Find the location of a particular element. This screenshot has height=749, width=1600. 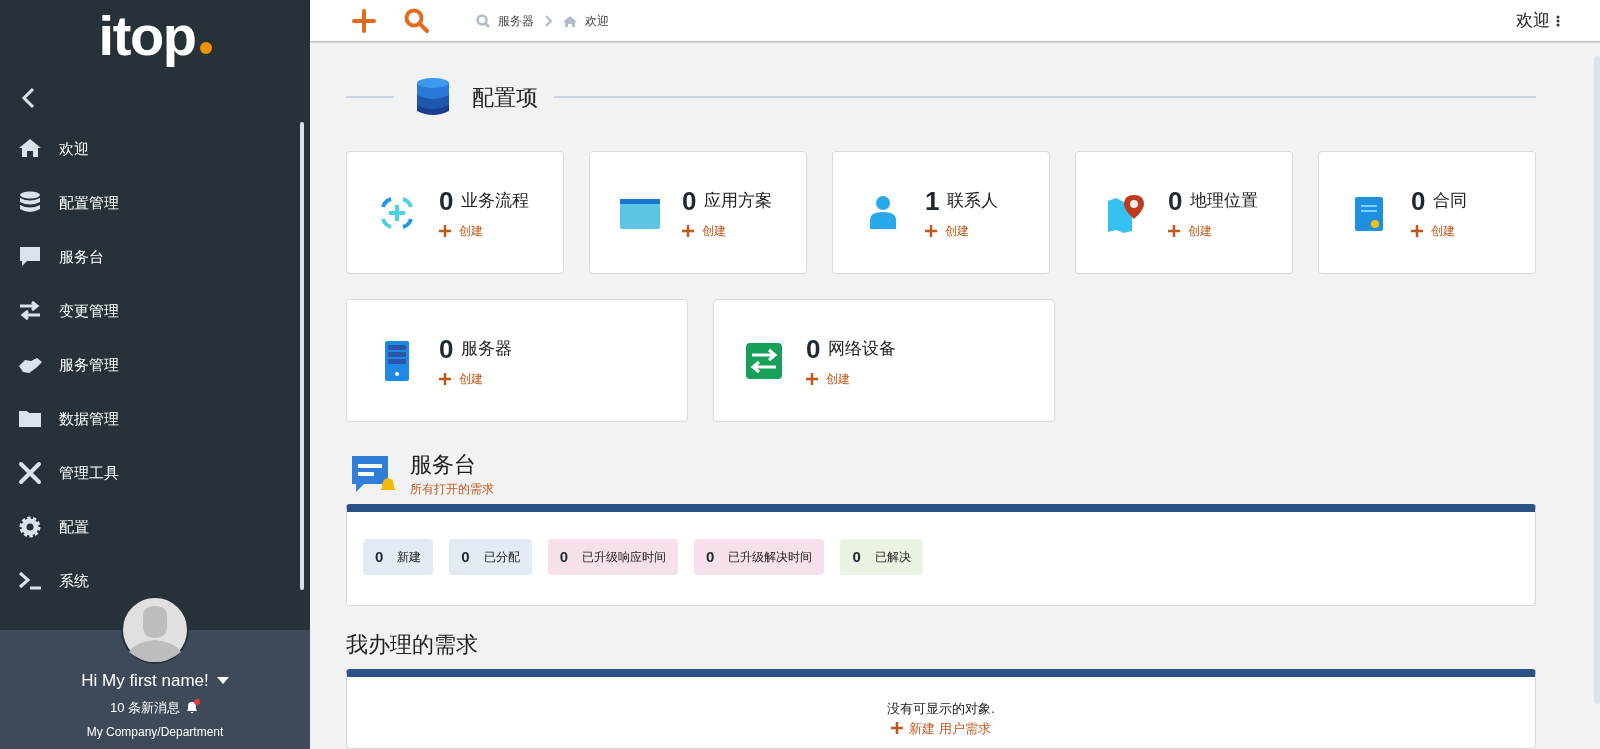

section-title: 服务台 is located at coordinates (443, 465).